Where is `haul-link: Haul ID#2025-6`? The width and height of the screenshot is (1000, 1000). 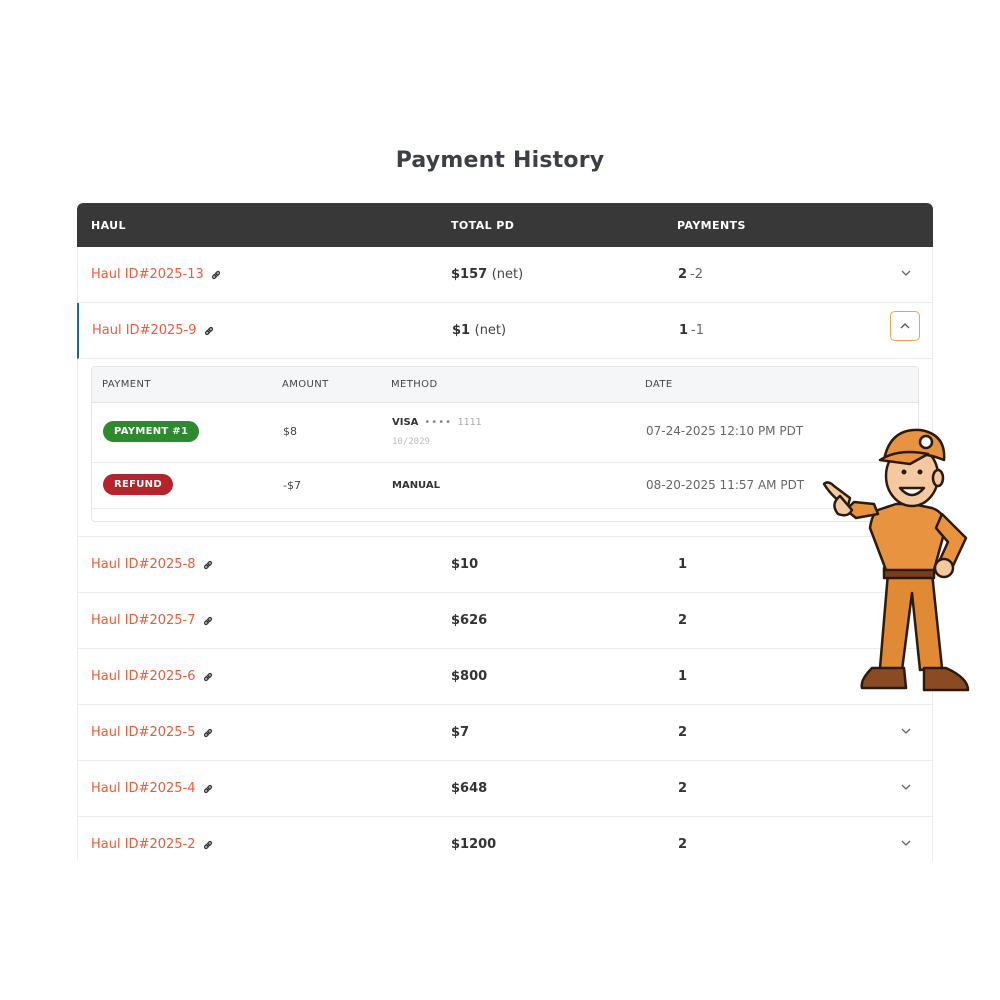
haul-link: Haul ID#2025-6 is located at coordinates (152, 676).